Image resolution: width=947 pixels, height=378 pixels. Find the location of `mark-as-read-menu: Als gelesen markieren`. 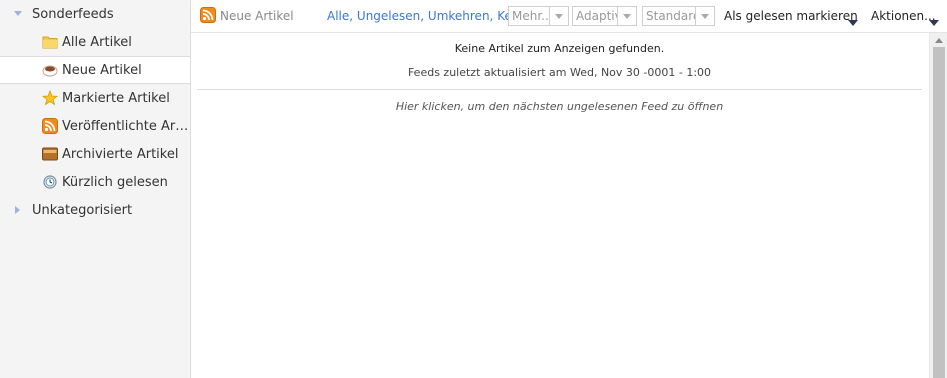

mark-as-read-menu: Als gelesen markieren is located at coordinates (791, 16).